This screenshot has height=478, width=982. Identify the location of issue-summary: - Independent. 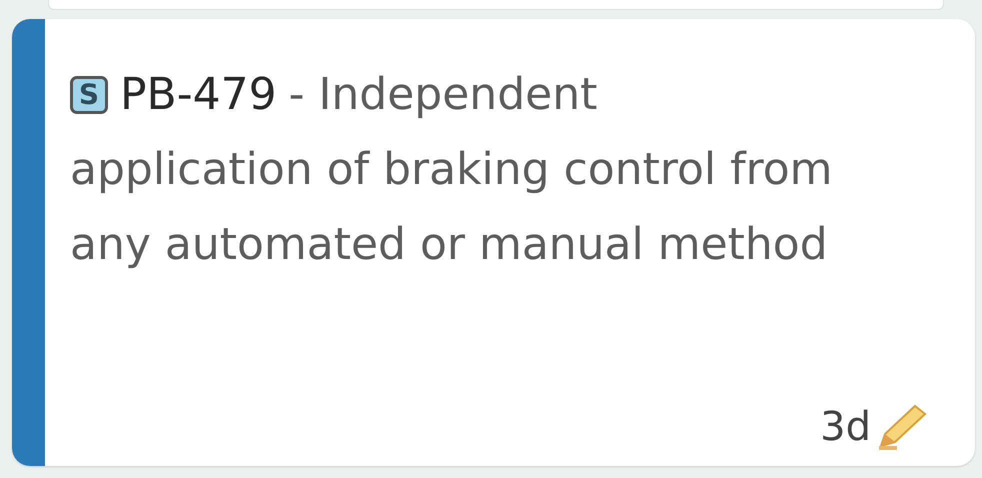
(443, 95).